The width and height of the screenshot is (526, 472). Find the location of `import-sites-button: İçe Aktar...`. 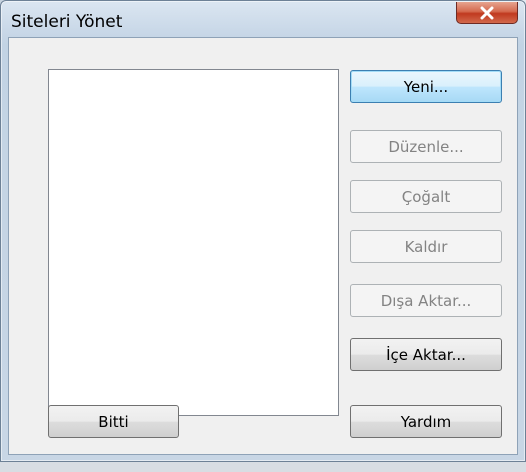

import-sites-button: İçe Aktar... is located at coordinates (426, 354).